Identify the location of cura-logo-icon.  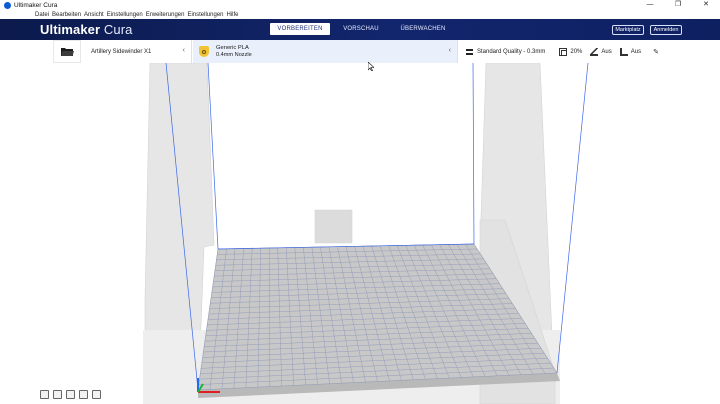
(7, 5).